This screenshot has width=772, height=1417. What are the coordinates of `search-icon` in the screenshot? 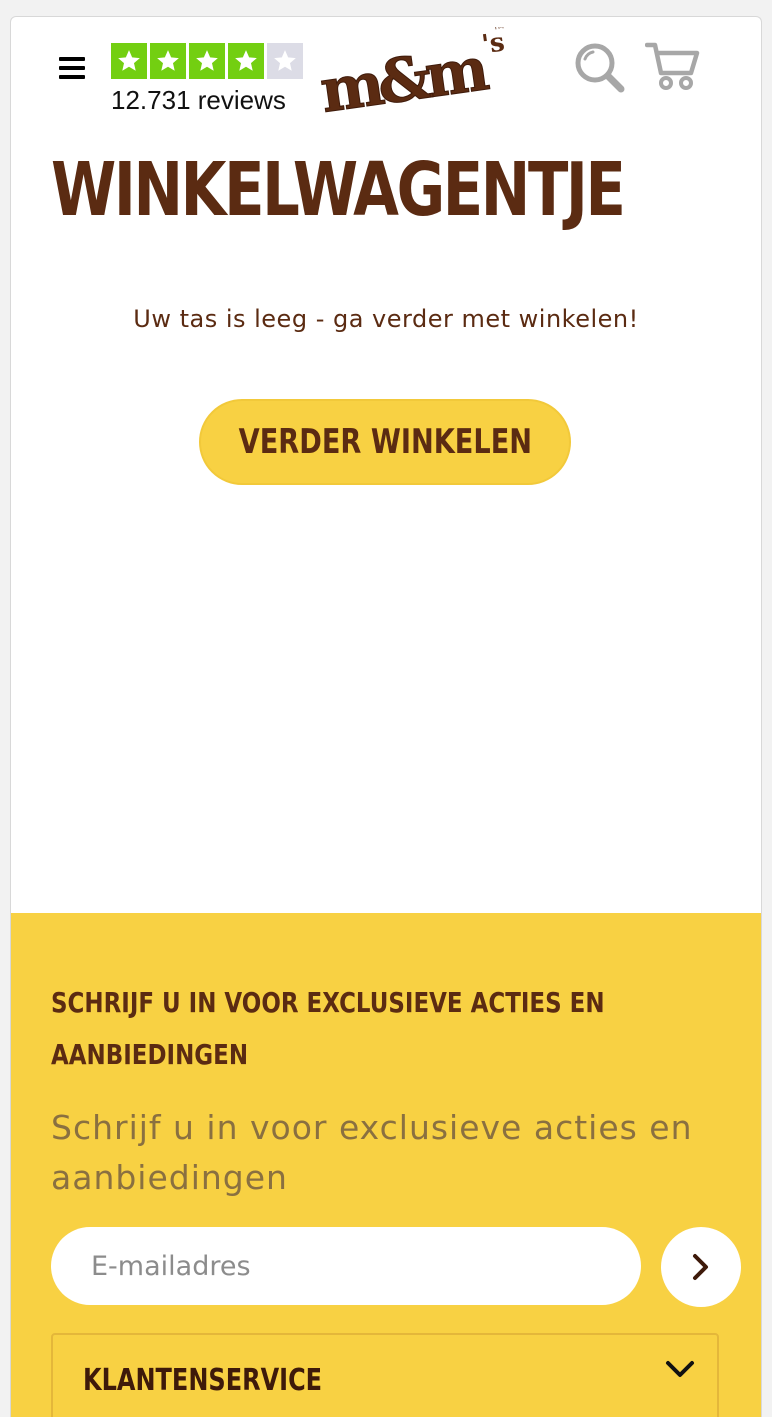 It's located at (599, 67).